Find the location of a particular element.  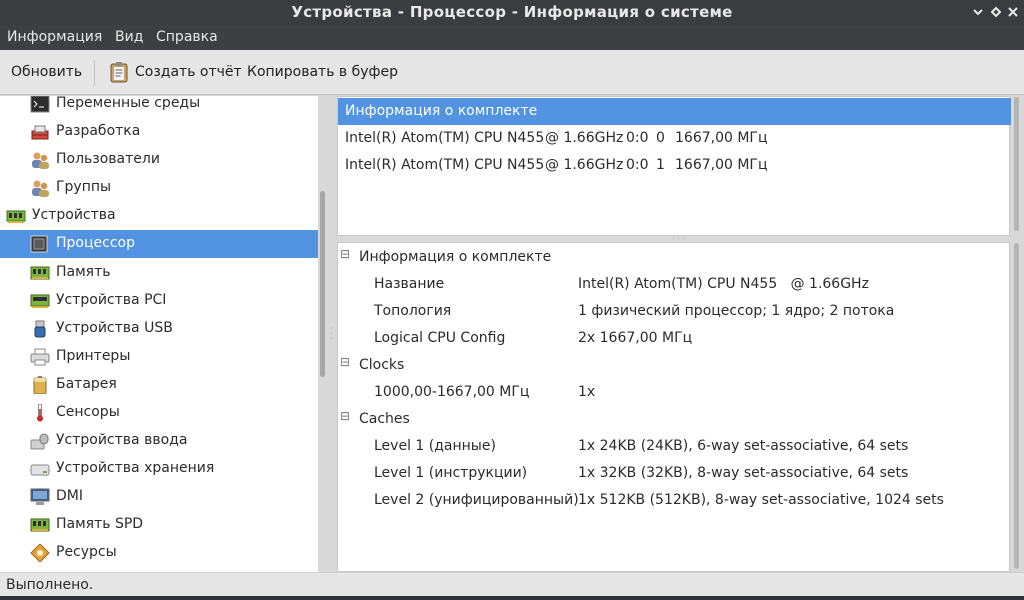

details-scrollbar is located at coordinates (1016, 406).